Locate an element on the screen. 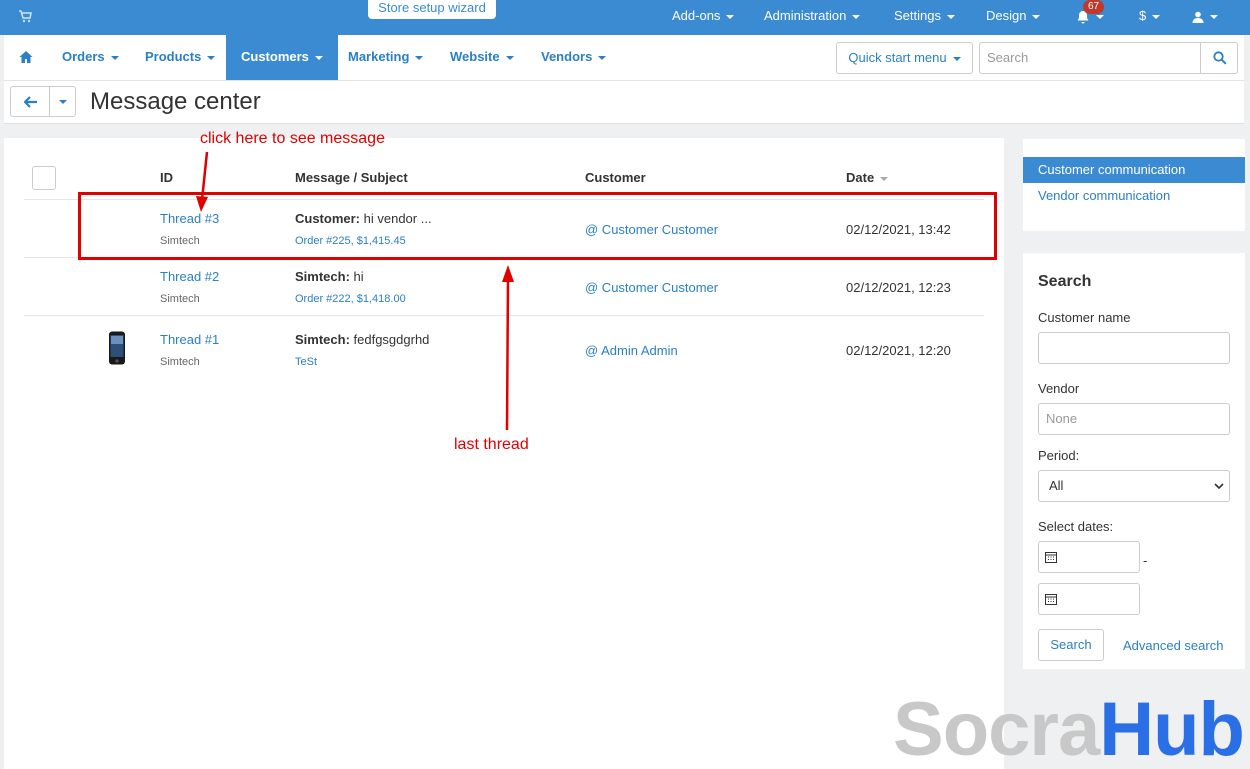 Image resolution: width=1250 pixels, height=769 pixels. header-message: Message / Subject is located at coordinates (351, 178).